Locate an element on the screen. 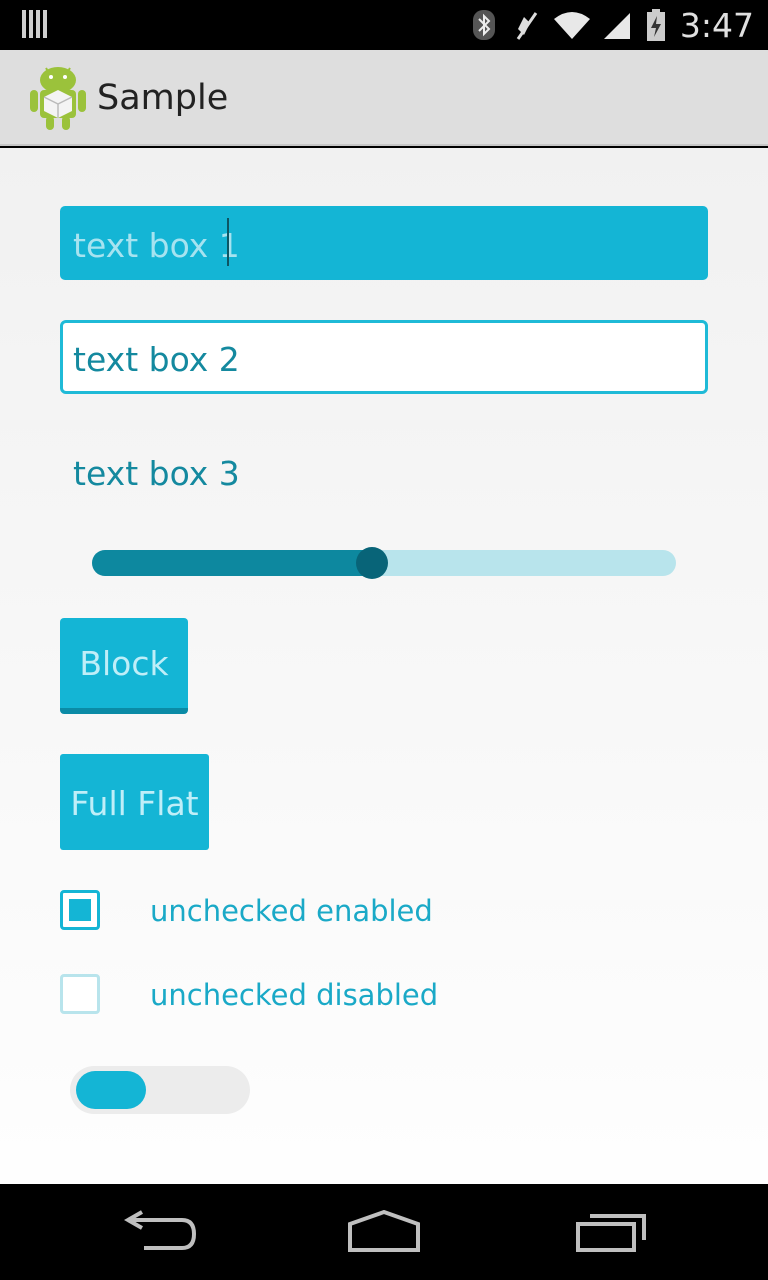  signal-bars-icon is located at coordinates (35, 25).